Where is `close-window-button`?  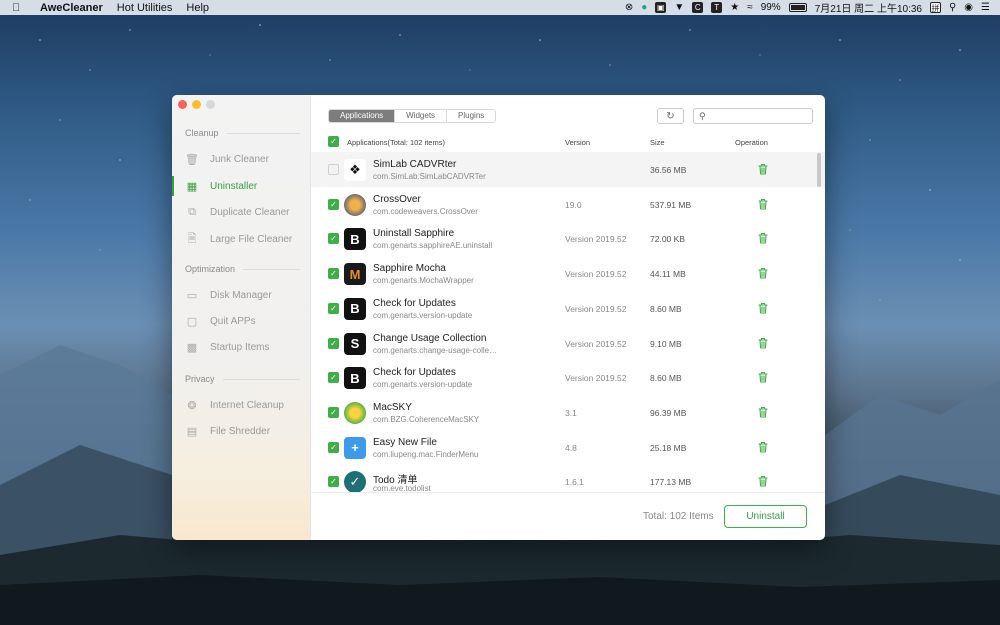
close-window-button is located at coordinates (182, 104).